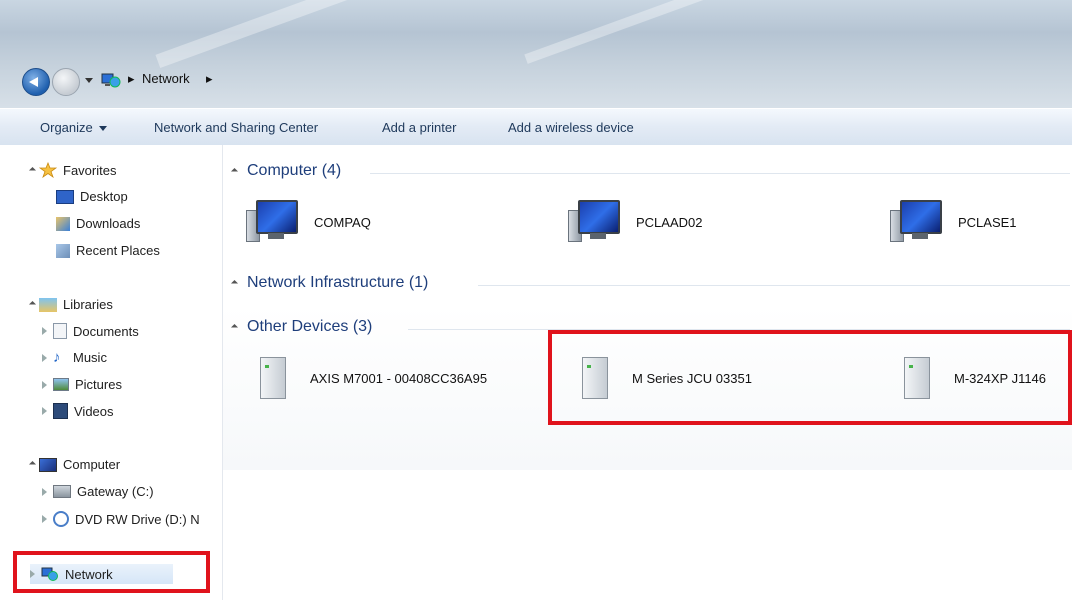 The height and width of the screenshot is (600, 1072). I want to click on nav-item-desktop: Desktop, so click(92, 196).